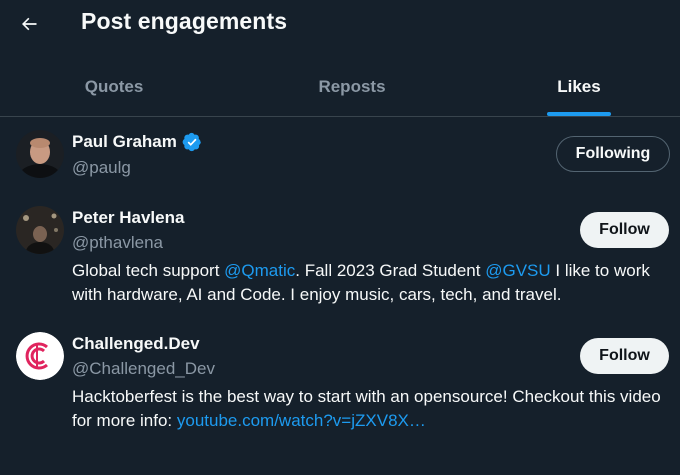 The height and width of the screenshot is (475, 680). Describe the element at coordinates (124, 142) in the screenshot. I see `user-name: Paul Graham` at that location.